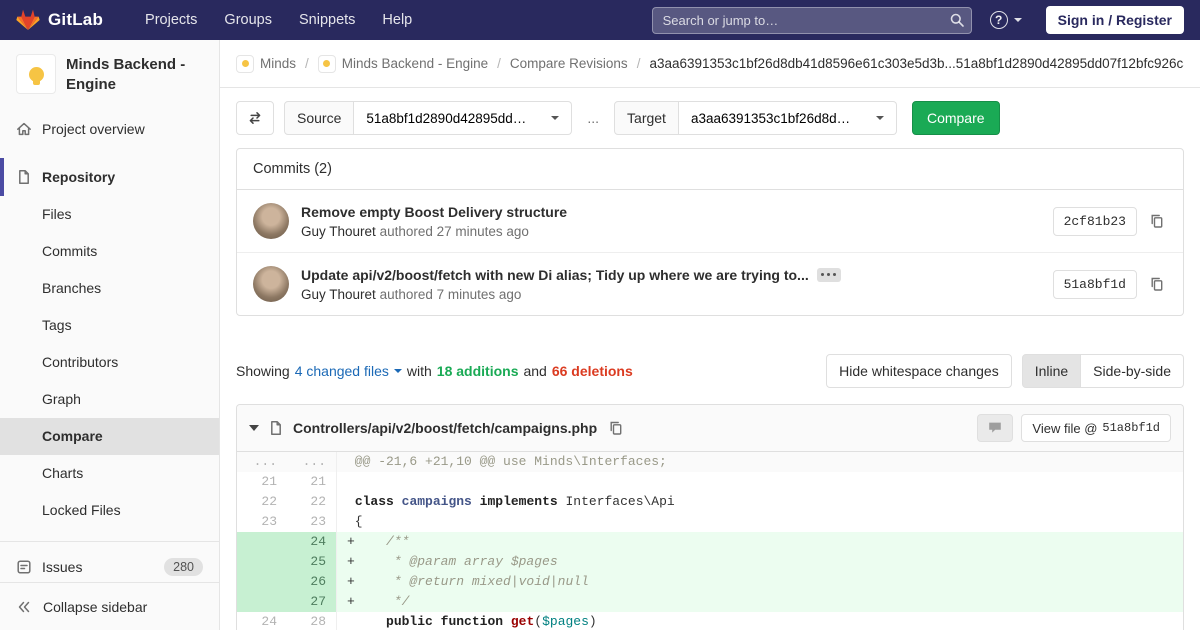  What do you see at coordinates (592, 371) in the screenshot?
I see `deletions-count: 66 deletions` at bounding box center [592, 371].